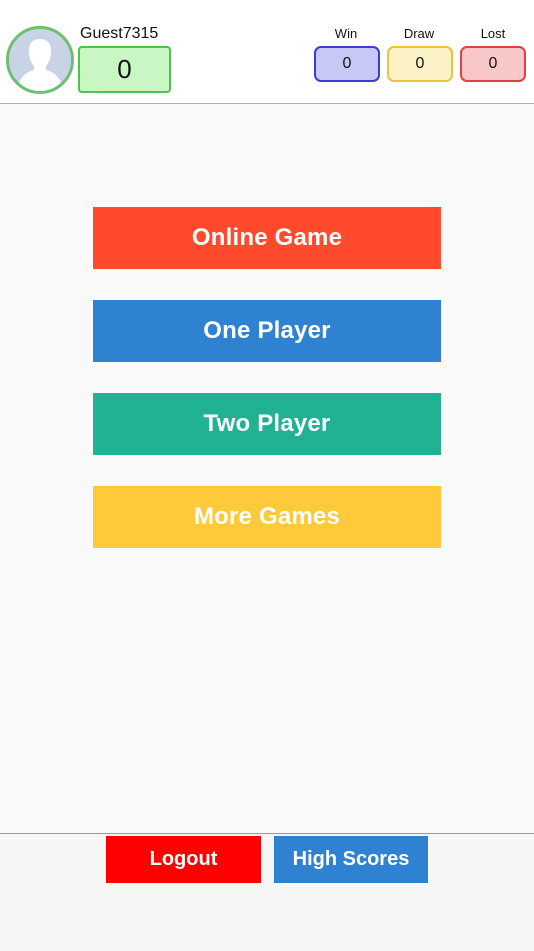  I want to click on person-silhouette-icon, so click(40, 60).